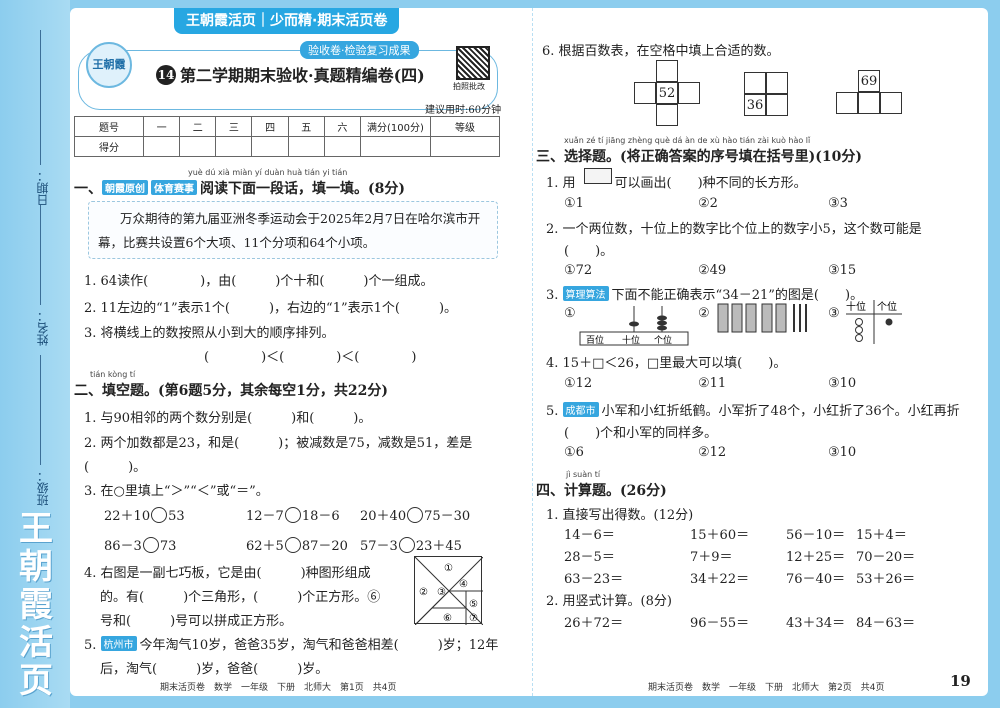 This screenshot has width=1000, height=708. I want to click on sec2-q1: 1. 与90相邻的两个数分别是( )和( )。, so click(228, 418).